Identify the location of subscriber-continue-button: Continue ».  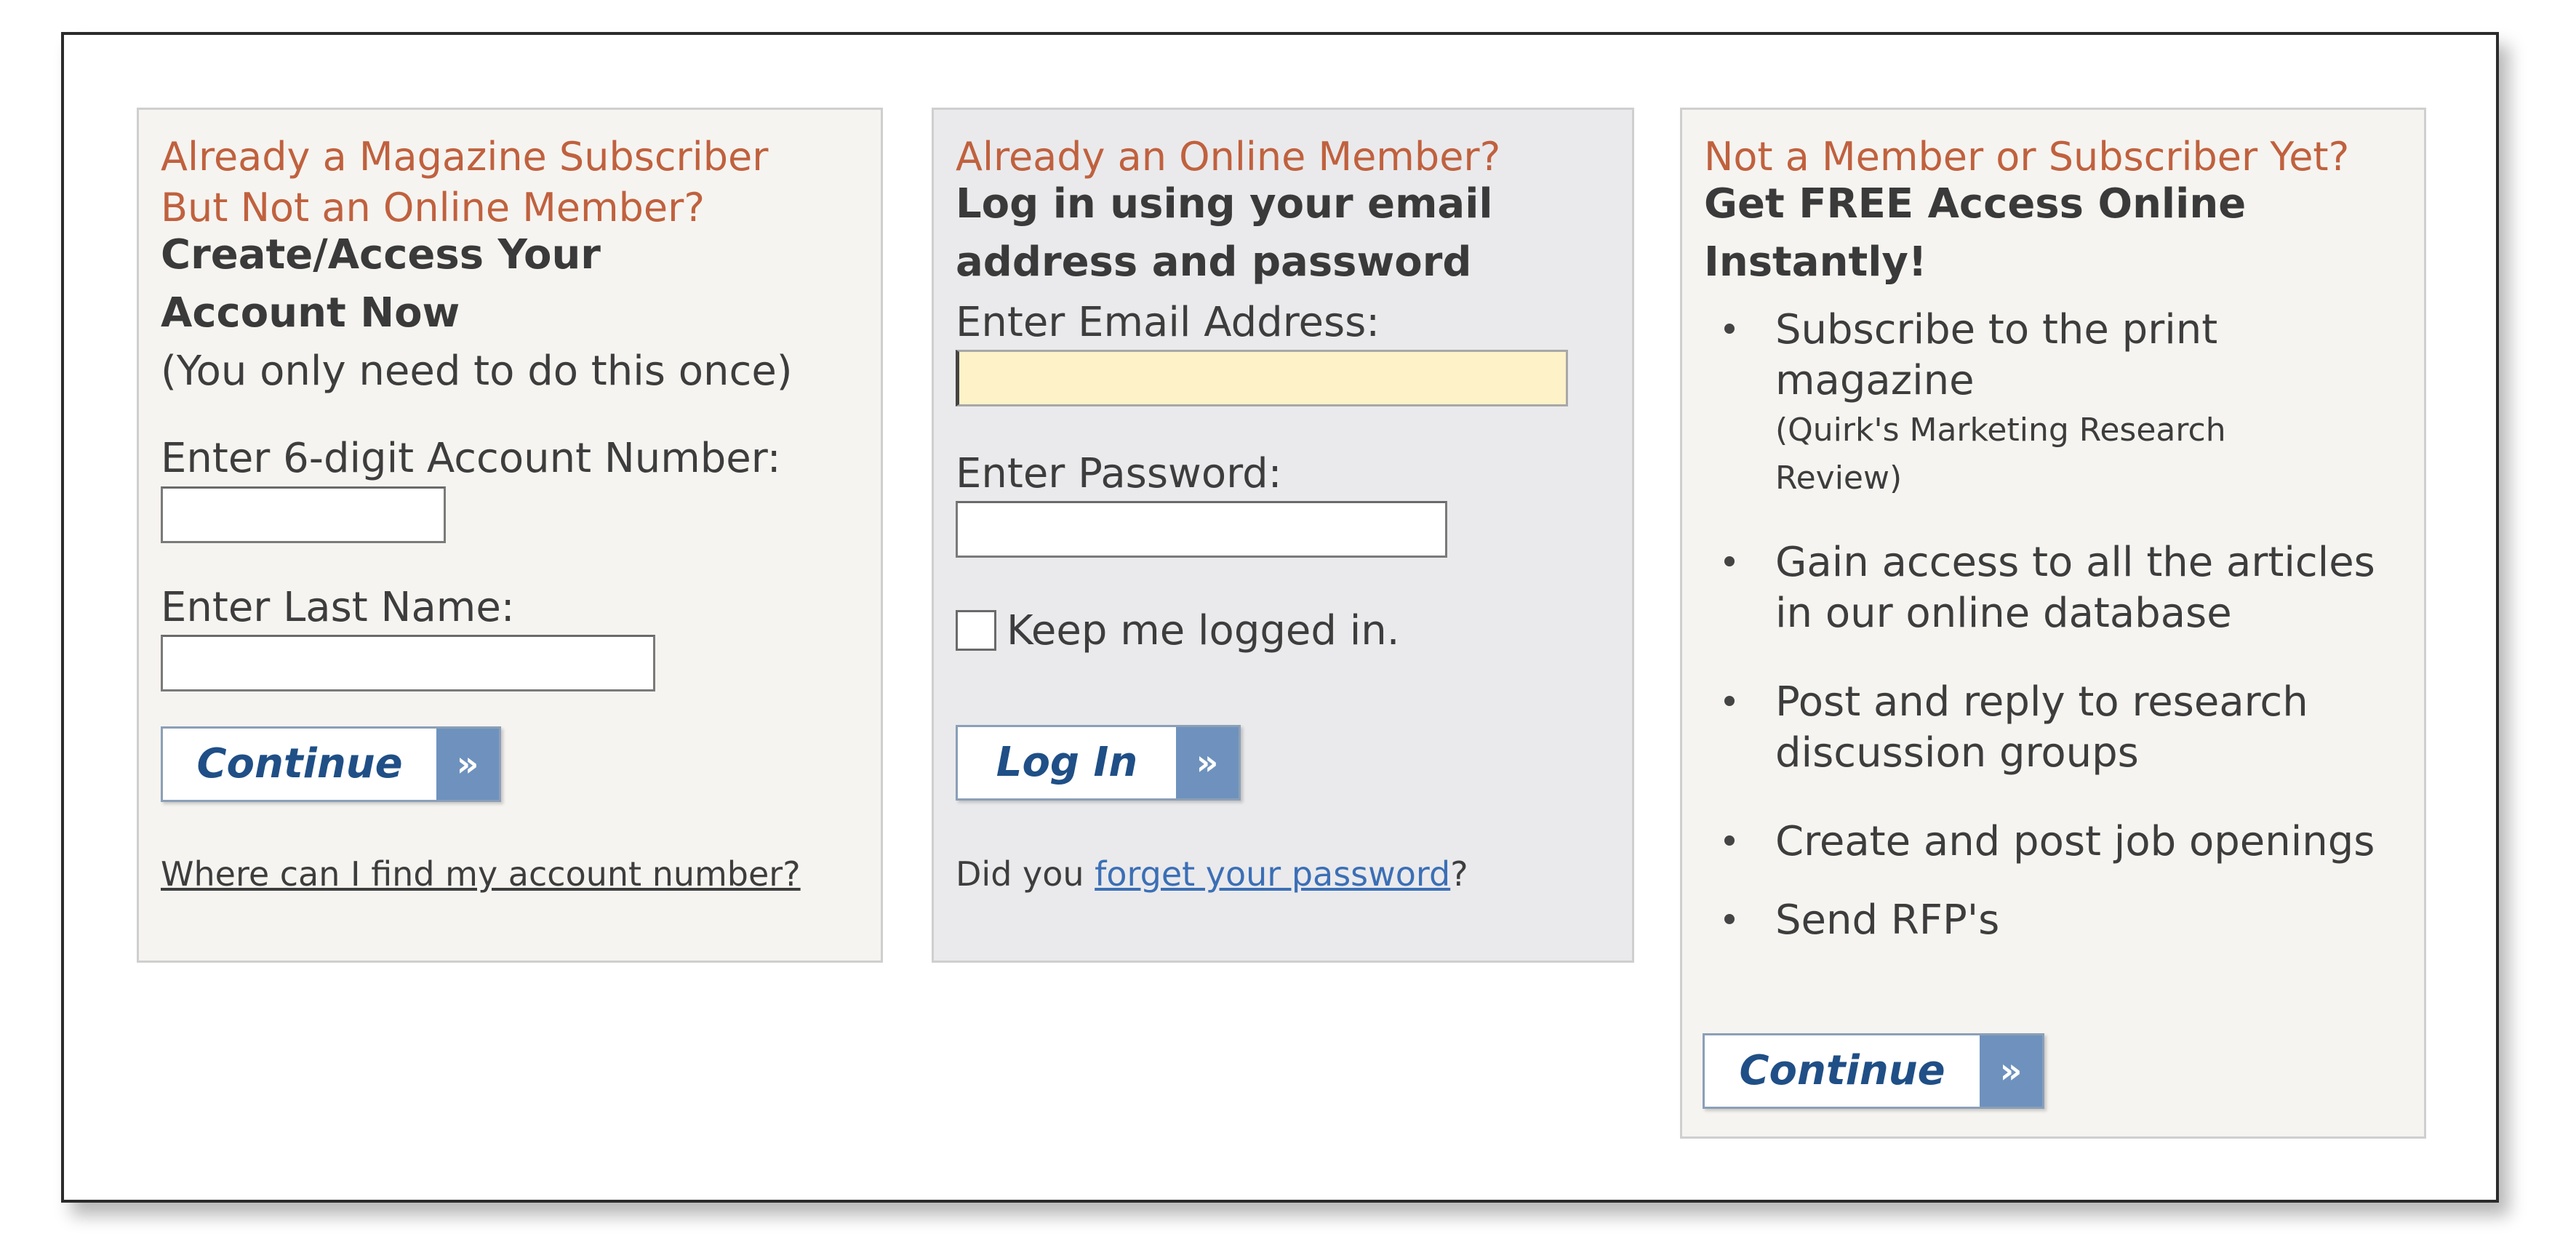
(331, 764).